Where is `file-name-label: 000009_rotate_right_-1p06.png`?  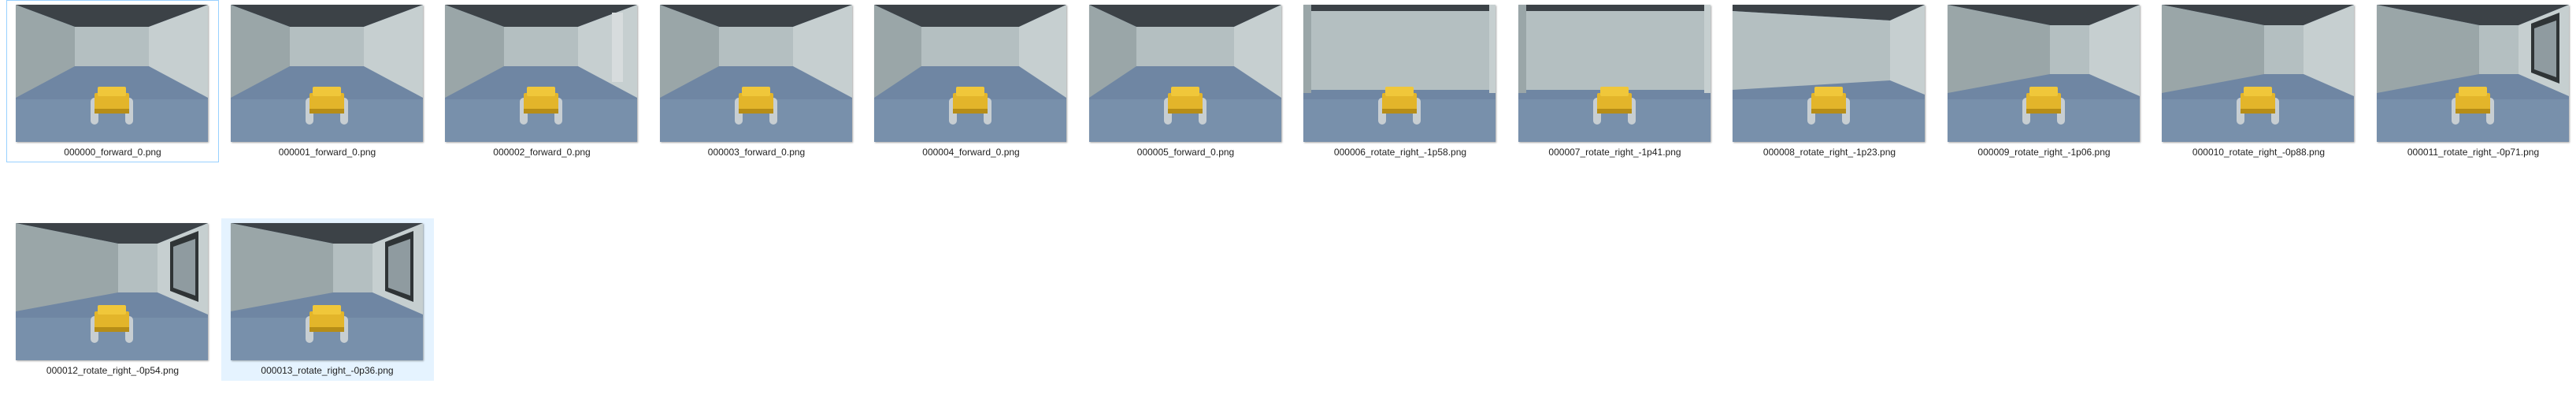 file-name-label: 000009_rotate_right_-1p06.png is located at coordinates (2044, 152).